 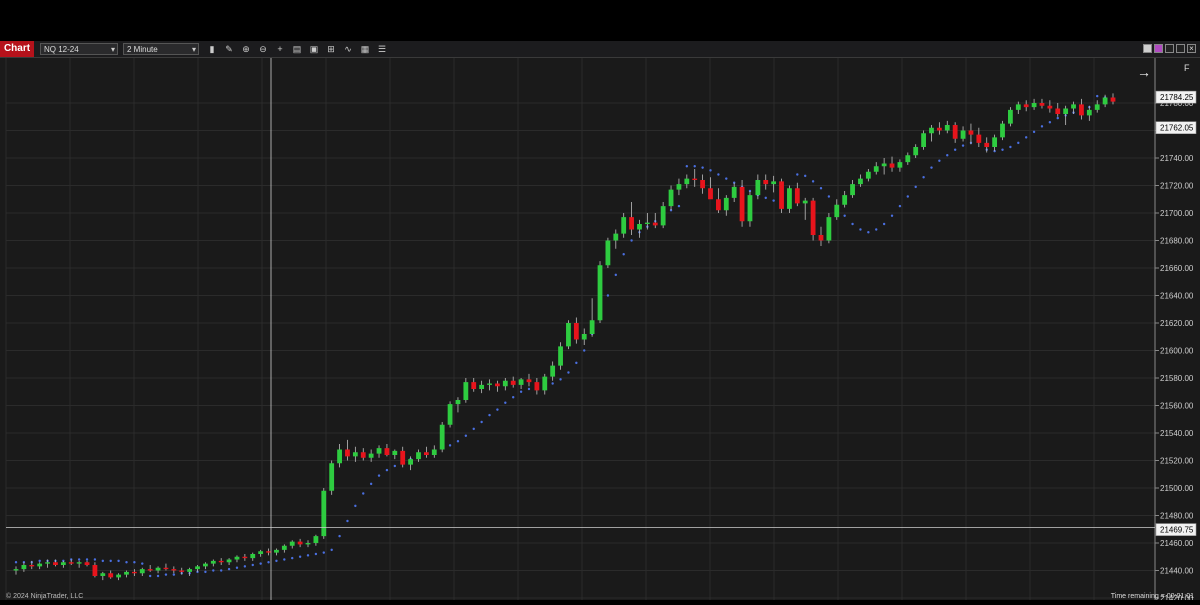 I want to click on price-tick-label: 21440.00, so click(x=1177, y=571).